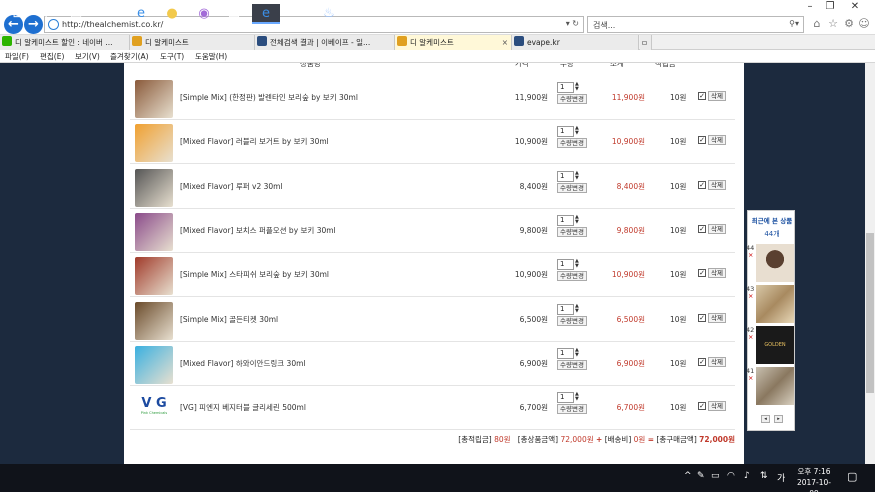  Describe the element at coordinates (298, 14) in the screenshot. I see `mail-icon: ✉` at that location.